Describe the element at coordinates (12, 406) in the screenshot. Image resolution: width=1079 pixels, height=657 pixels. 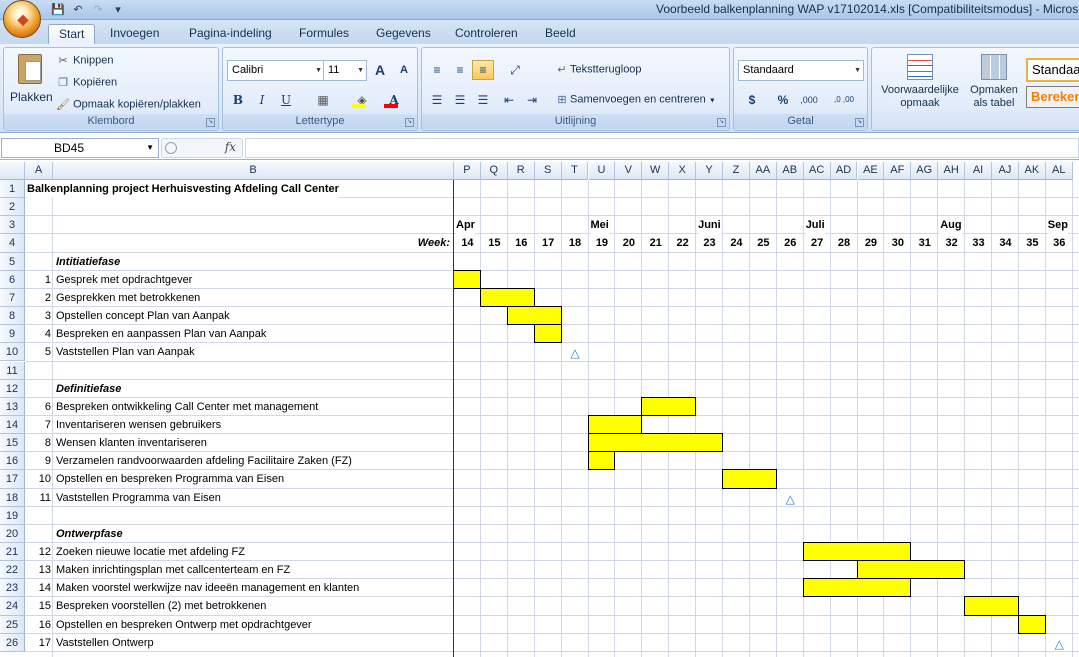
I see `row-header: 13` at that location.